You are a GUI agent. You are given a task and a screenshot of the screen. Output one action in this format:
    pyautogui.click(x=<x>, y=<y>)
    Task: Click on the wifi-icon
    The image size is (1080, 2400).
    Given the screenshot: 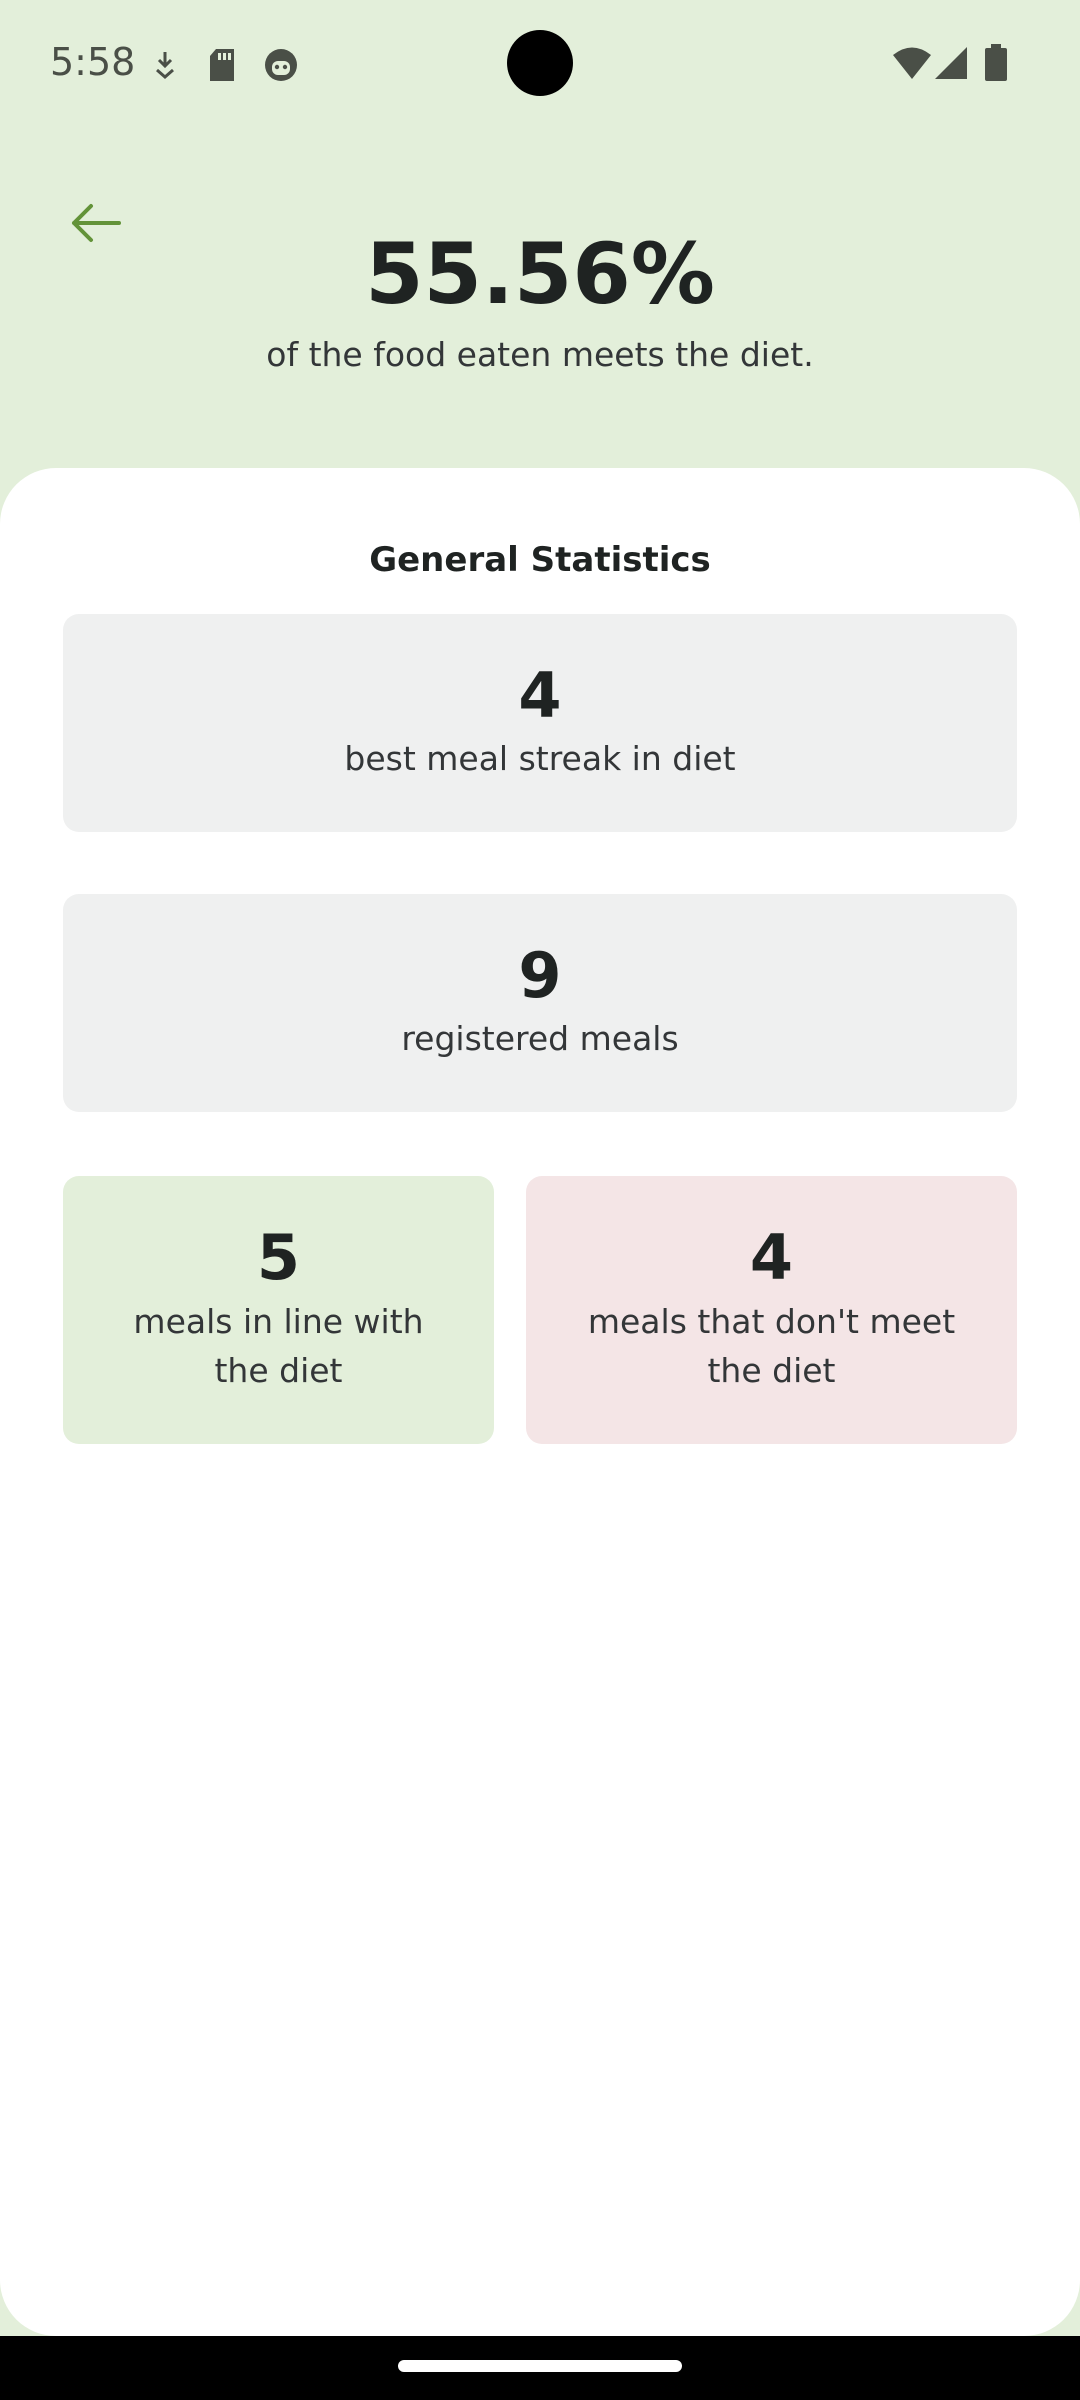 What is the action you would take?
    pyautogui.click(x=912, y=65)
    